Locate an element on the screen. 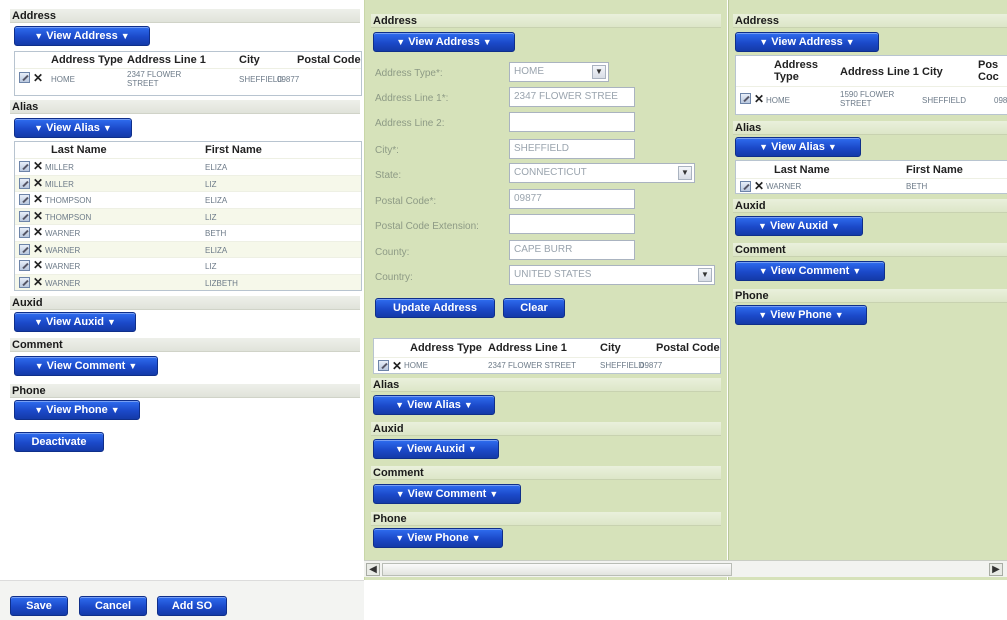 The width and height of the screenshot is (1007, 620). address-type-select: HOME ▼ is located at coordinates (559, 72).